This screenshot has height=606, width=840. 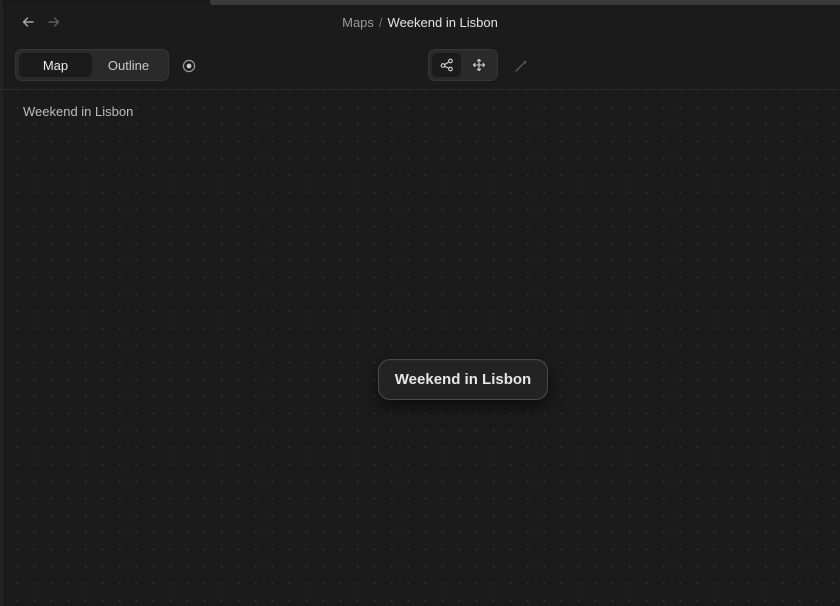 I want to click on connect-mode-button, so click(x=446, y=65).